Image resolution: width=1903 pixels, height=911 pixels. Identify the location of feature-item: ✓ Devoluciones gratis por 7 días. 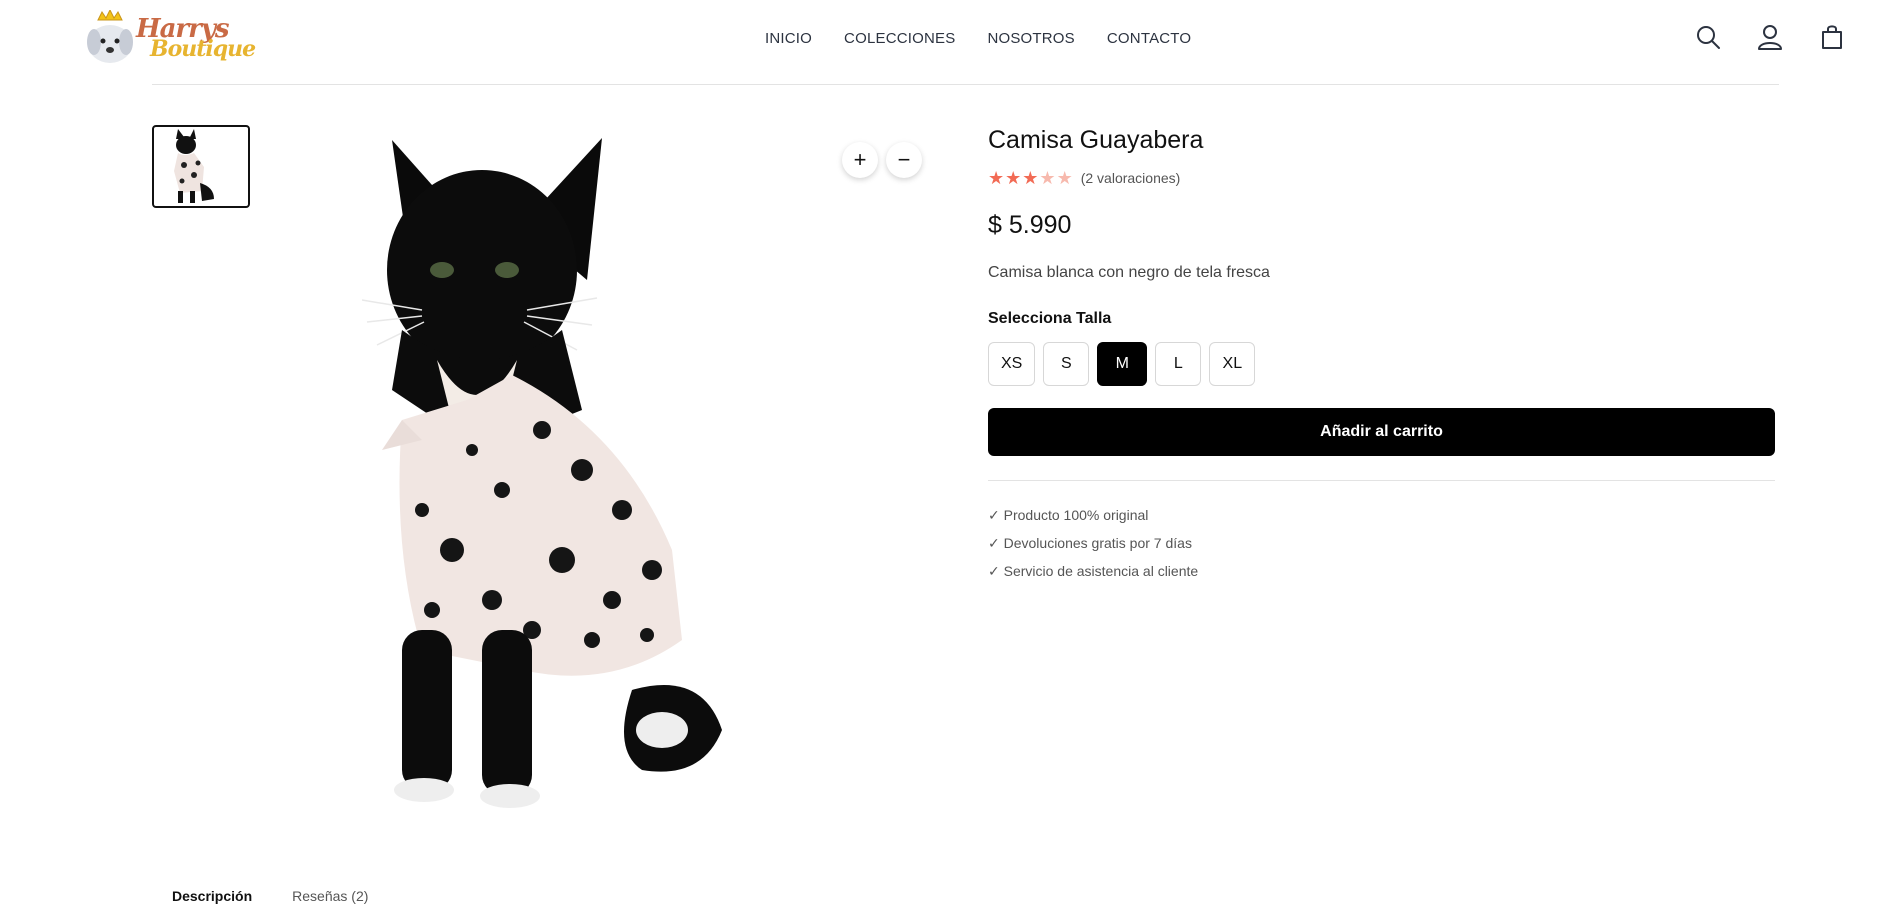
(1090, 543).